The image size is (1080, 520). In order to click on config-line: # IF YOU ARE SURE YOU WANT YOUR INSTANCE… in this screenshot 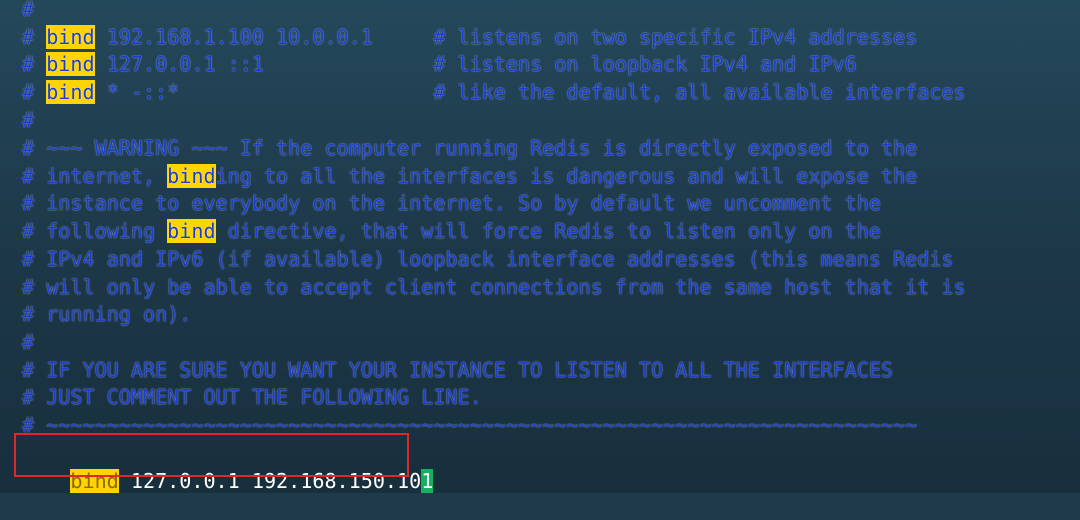, I will do `click(457, 370)`.